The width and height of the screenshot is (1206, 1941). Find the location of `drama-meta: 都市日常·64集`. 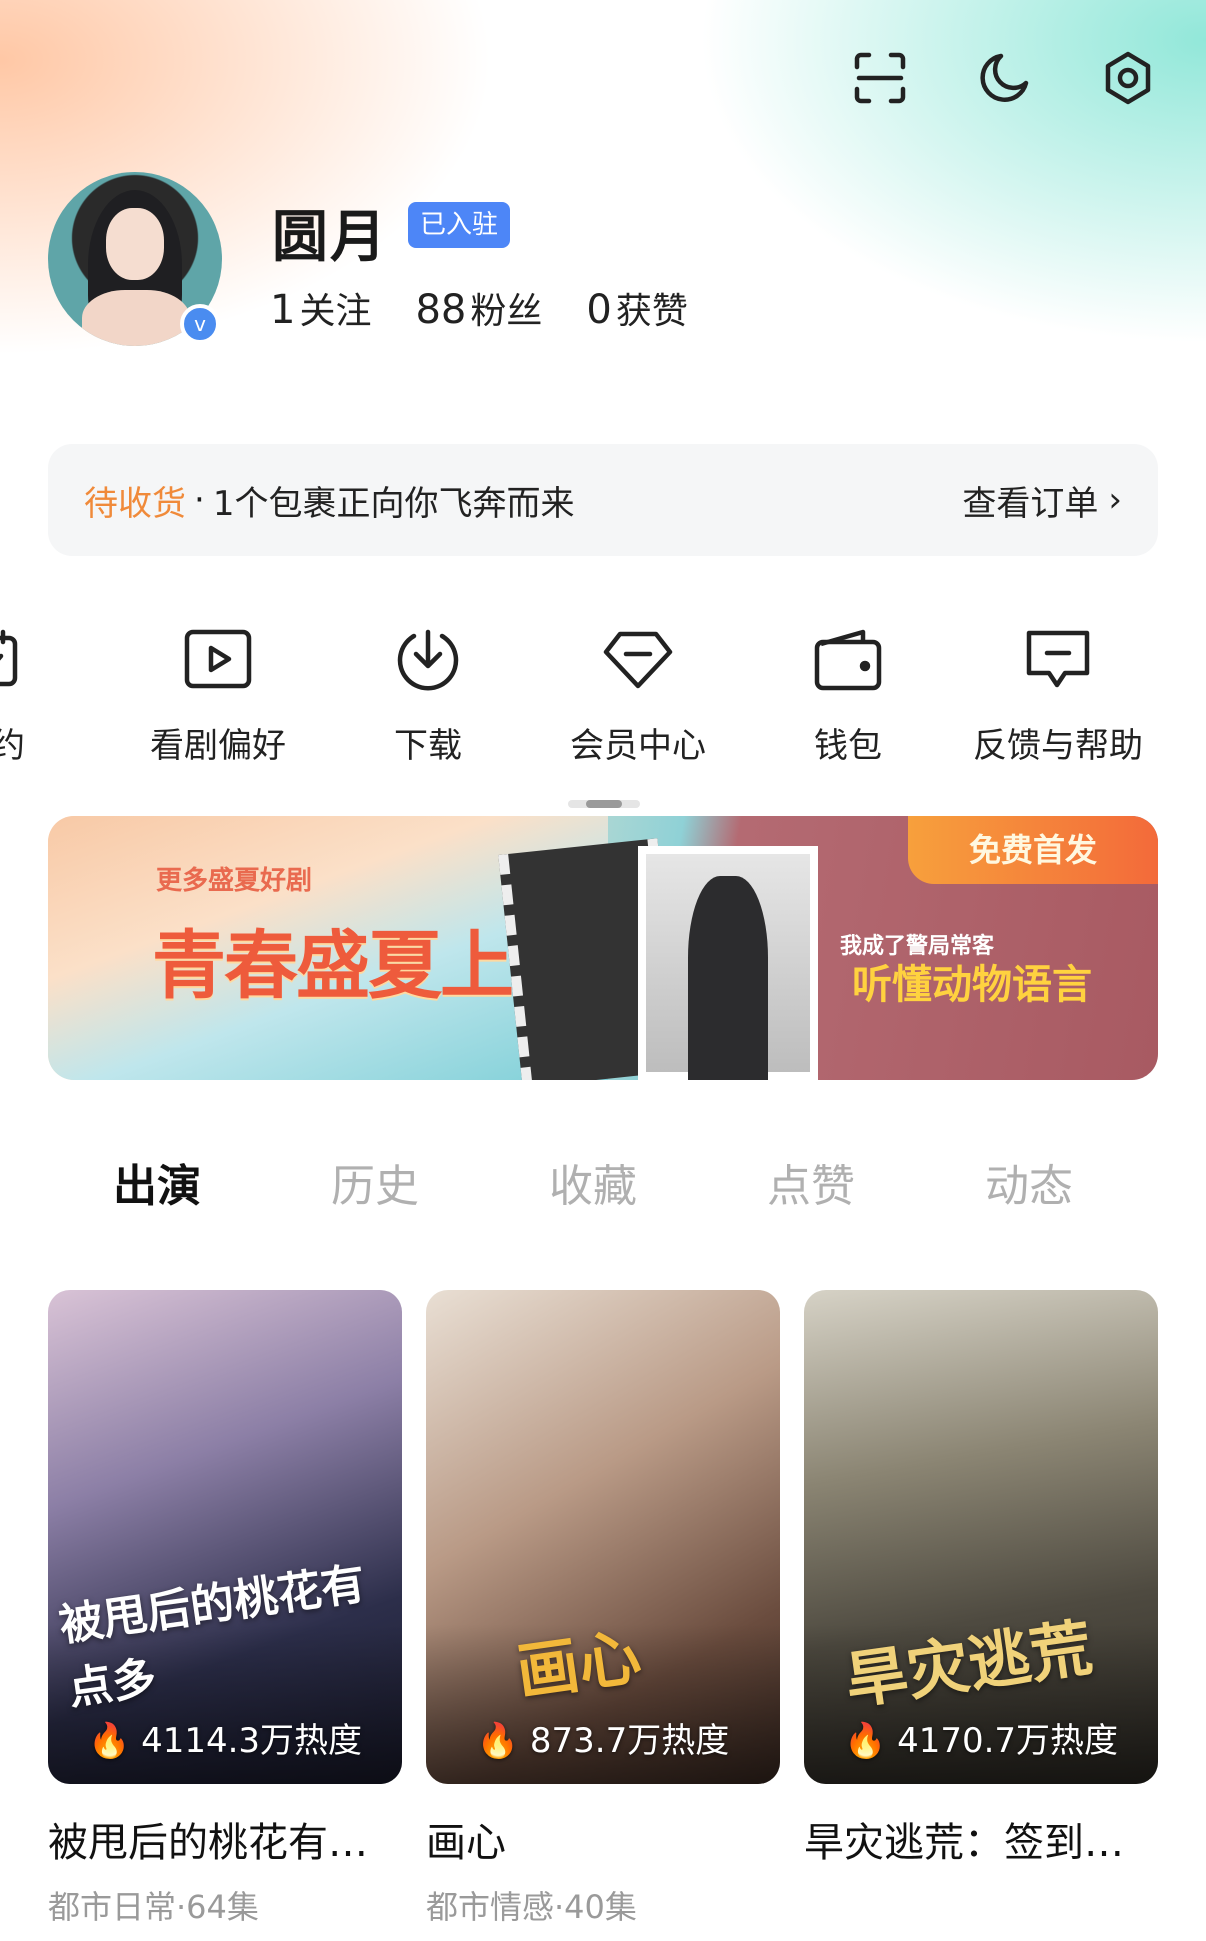

drama-meta: 都市日常·64集 is located at coordinates (153, 1907).